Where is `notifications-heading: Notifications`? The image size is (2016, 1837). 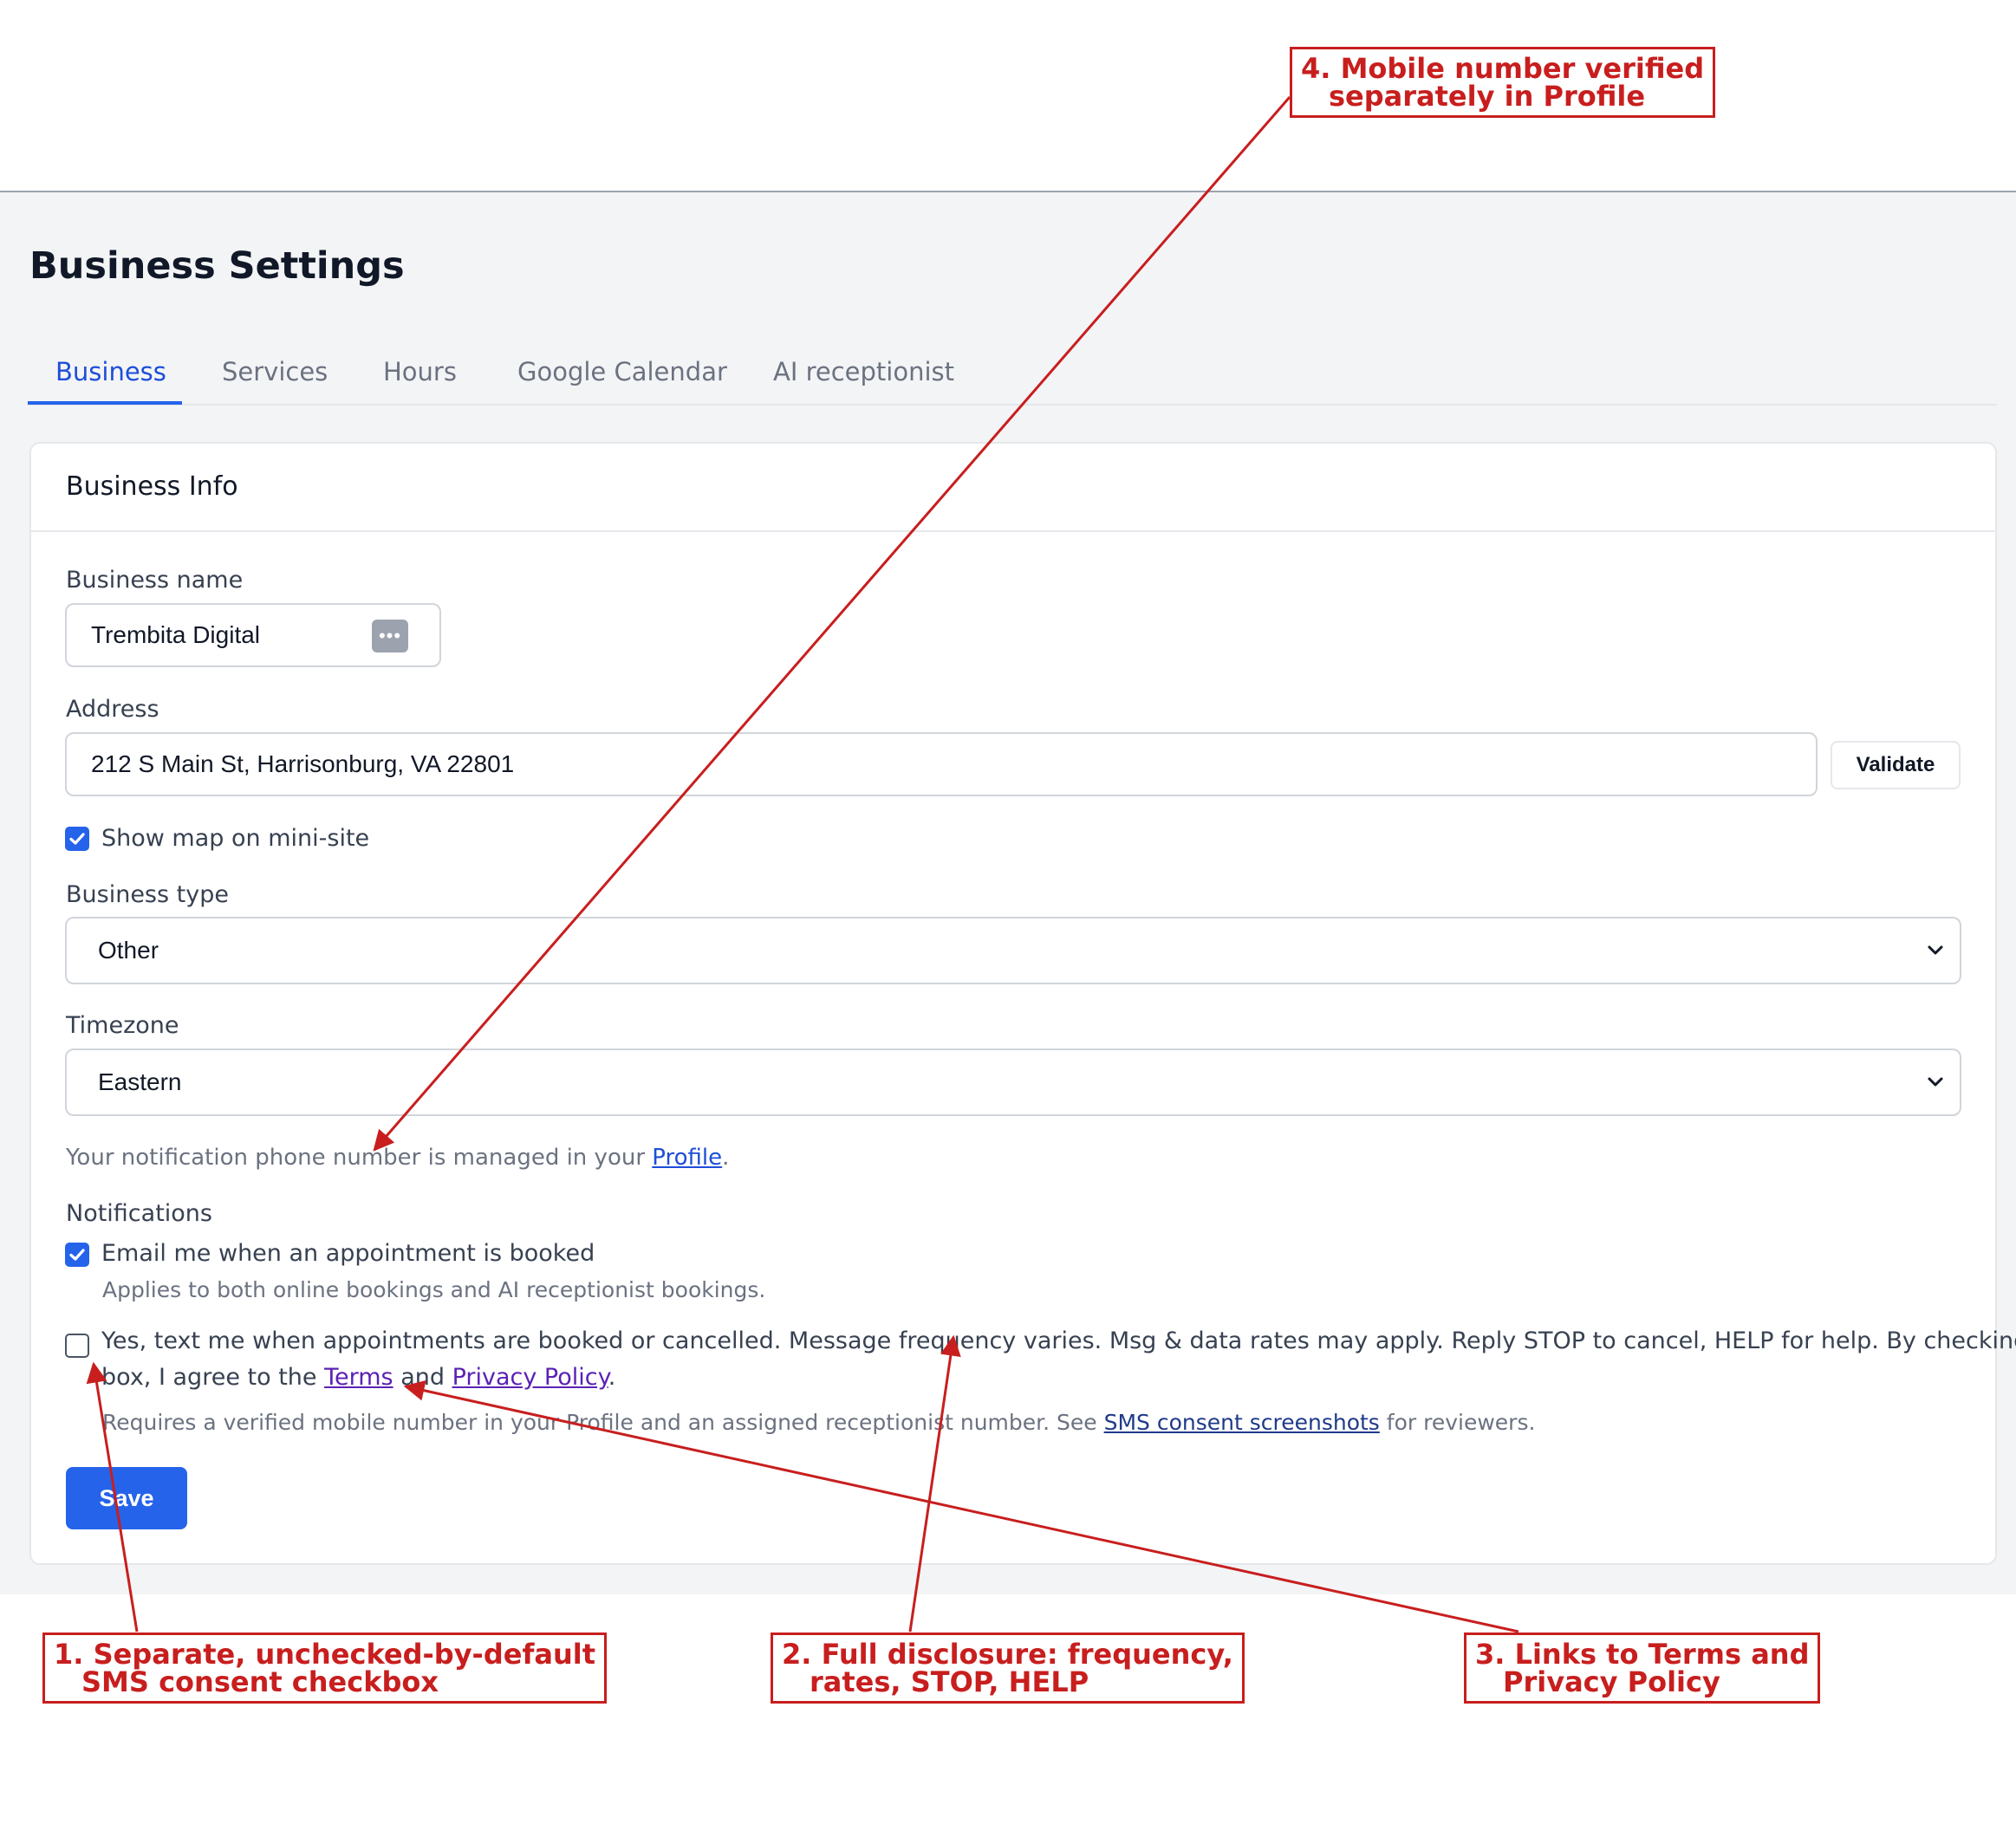
notifications-heading: Notifications is located at coordinates (139, 1213).